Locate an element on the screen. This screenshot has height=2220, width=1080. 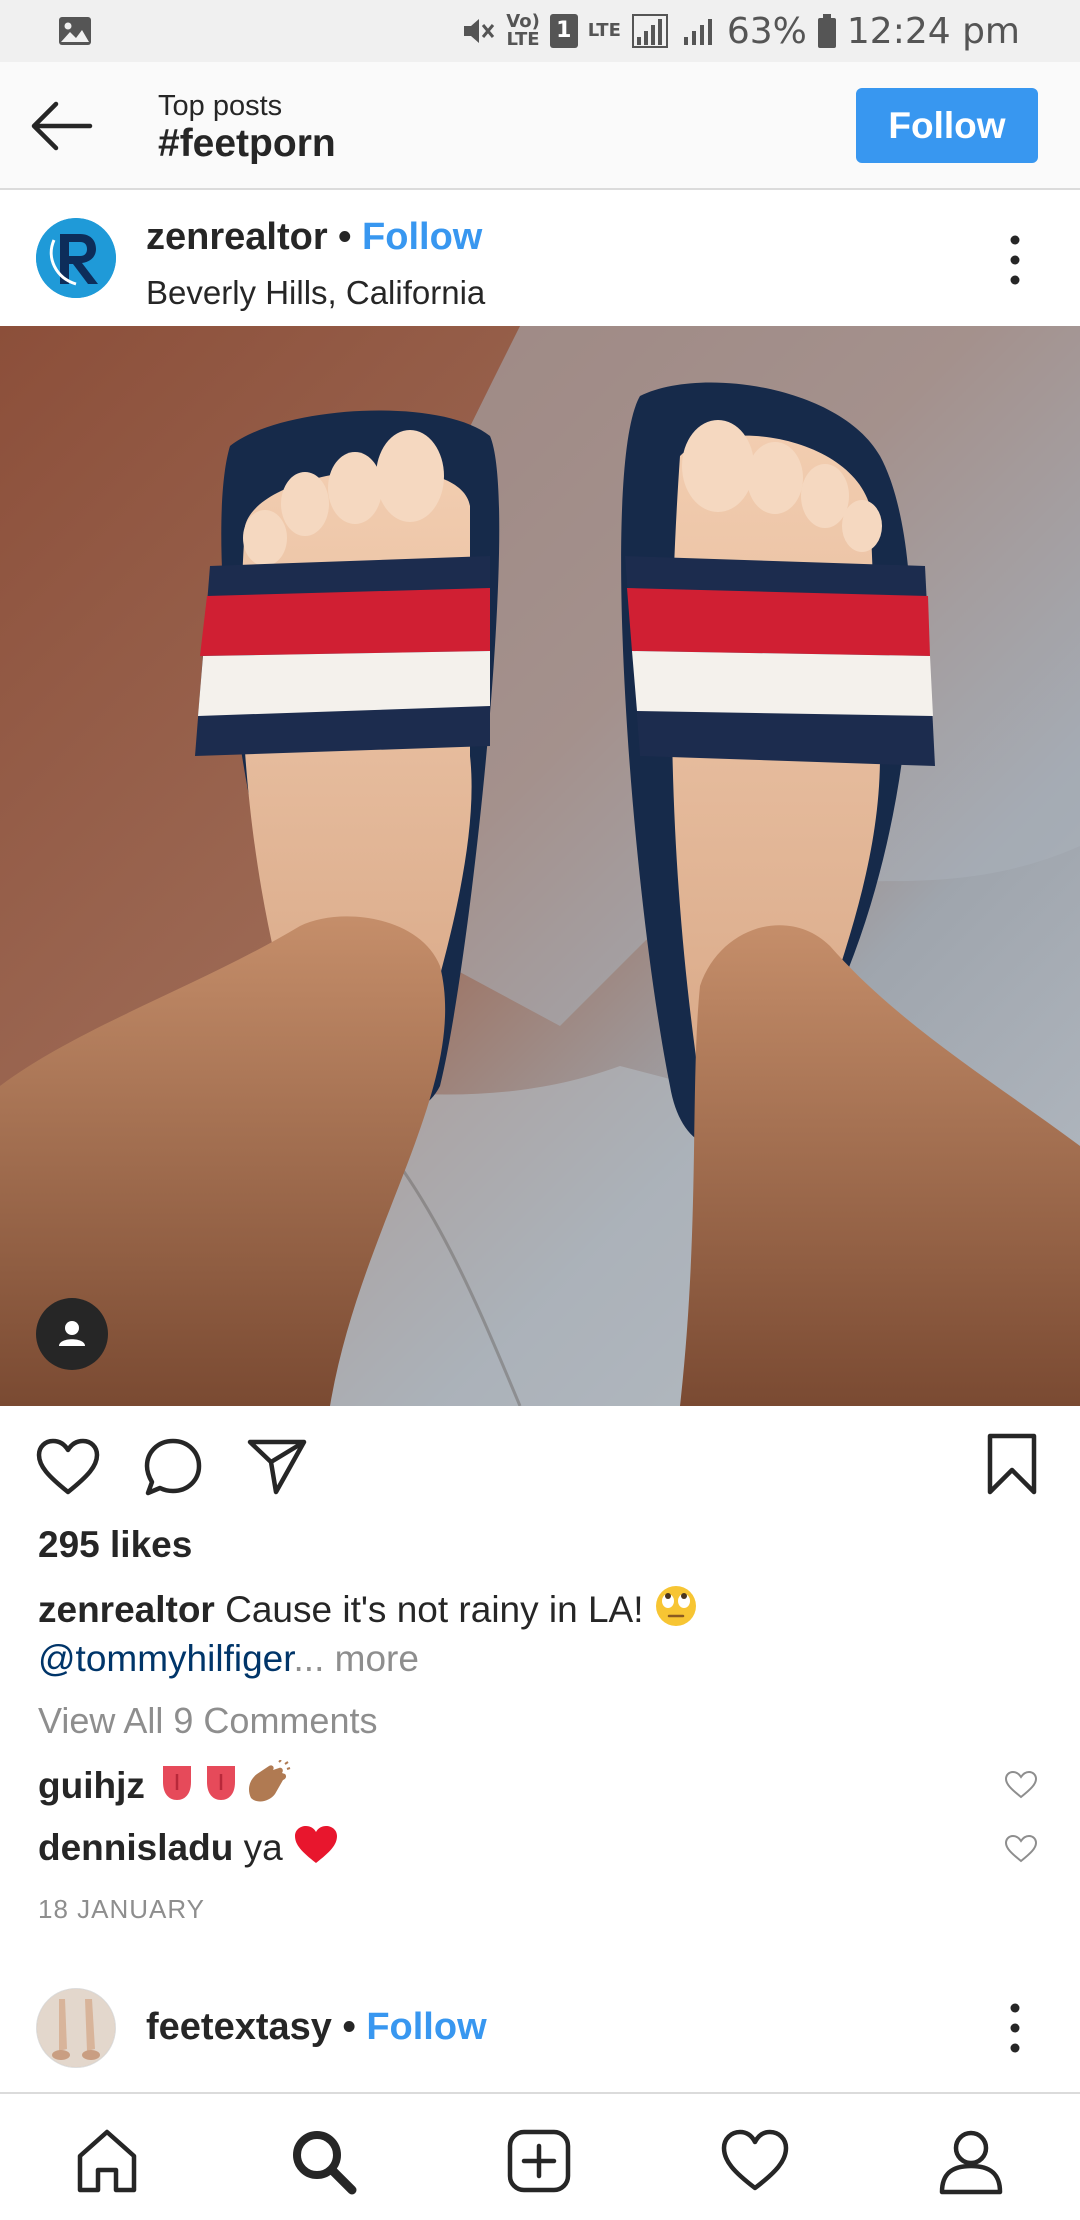
home-icon is located at coordinates (107, 2161).